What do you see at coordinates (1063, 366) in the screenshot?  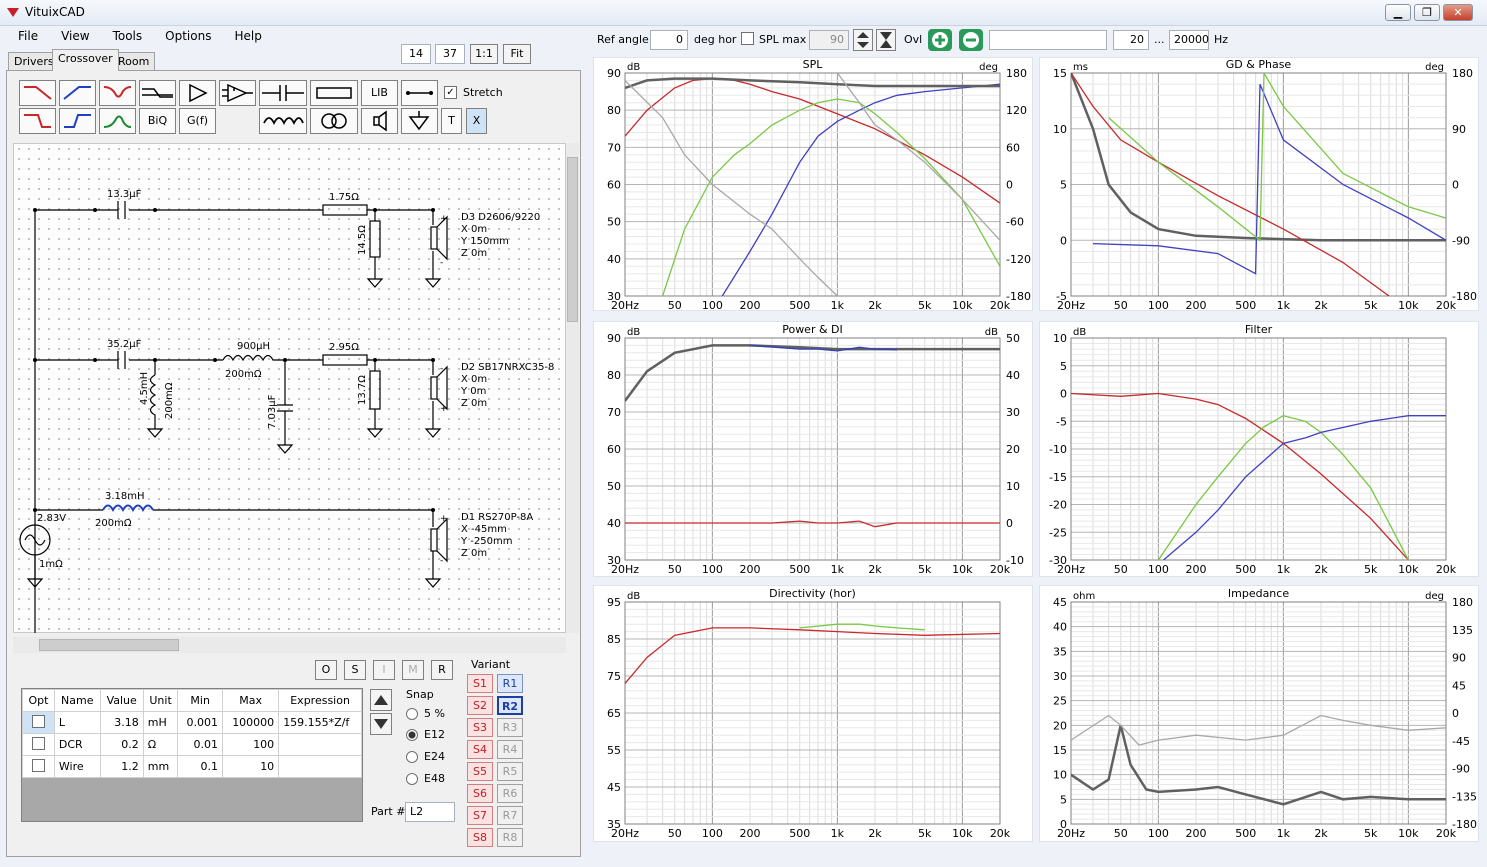 I see `y-tick-label: 5` at bounding box center [1063, 366].